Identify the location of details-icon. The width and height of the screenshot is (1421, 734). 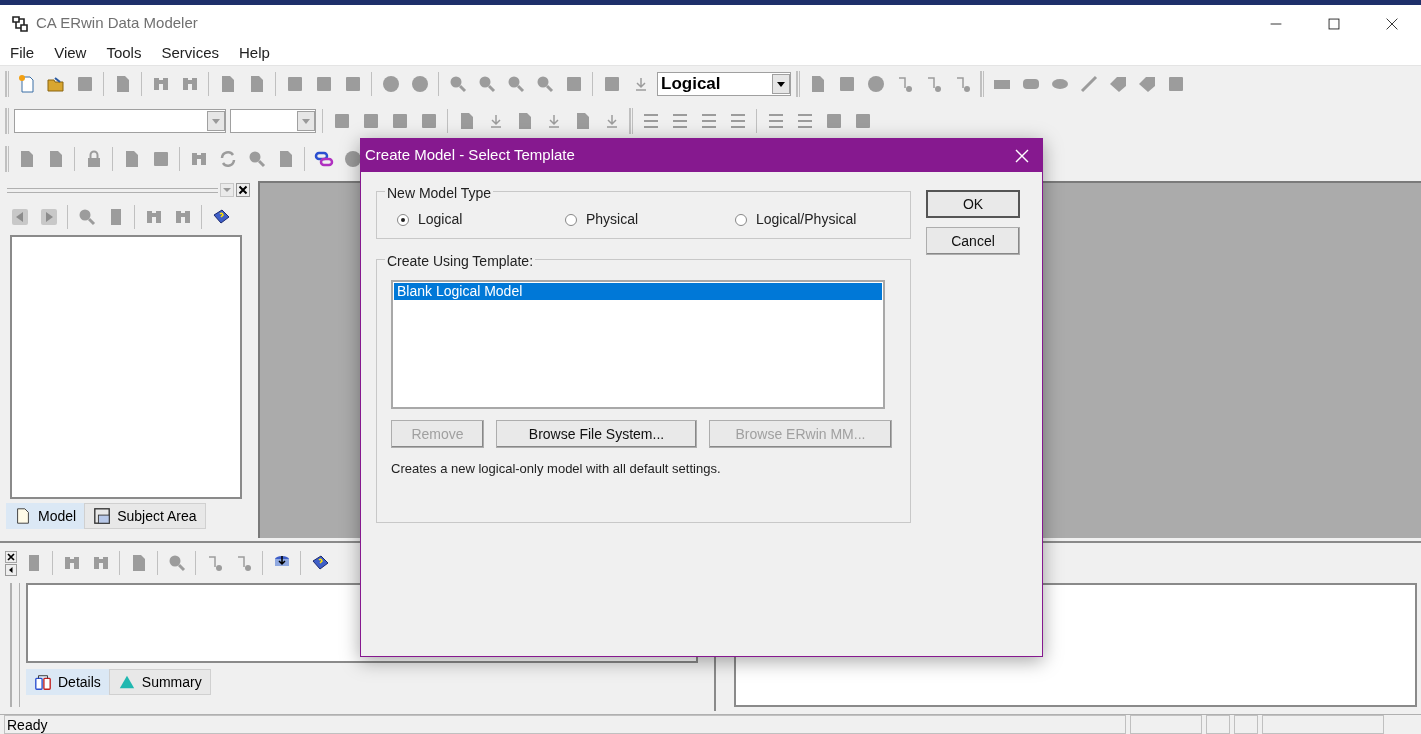
(43, 682).